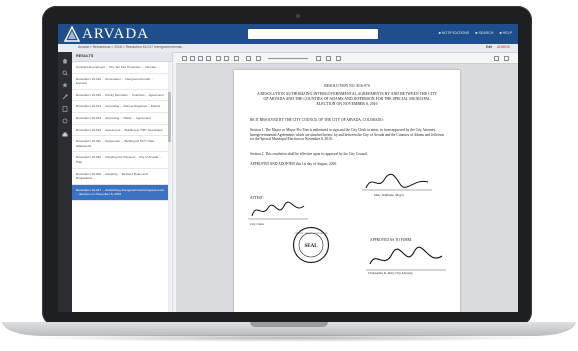 Image resolution: width=578 pixels, height=351 pixels. Describe the element at coordinates (318, 58) in the screenshot. I see `page-icon` at that location.